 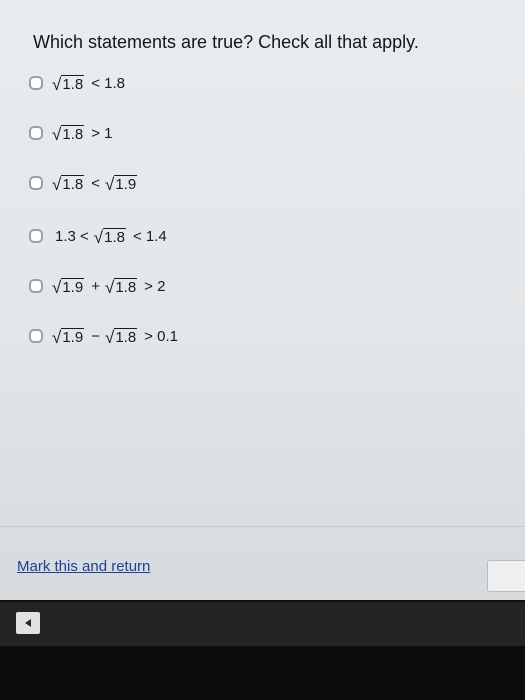 I want to click on answer-option: √ 1.8 > 1, so click(x=72, y=133).